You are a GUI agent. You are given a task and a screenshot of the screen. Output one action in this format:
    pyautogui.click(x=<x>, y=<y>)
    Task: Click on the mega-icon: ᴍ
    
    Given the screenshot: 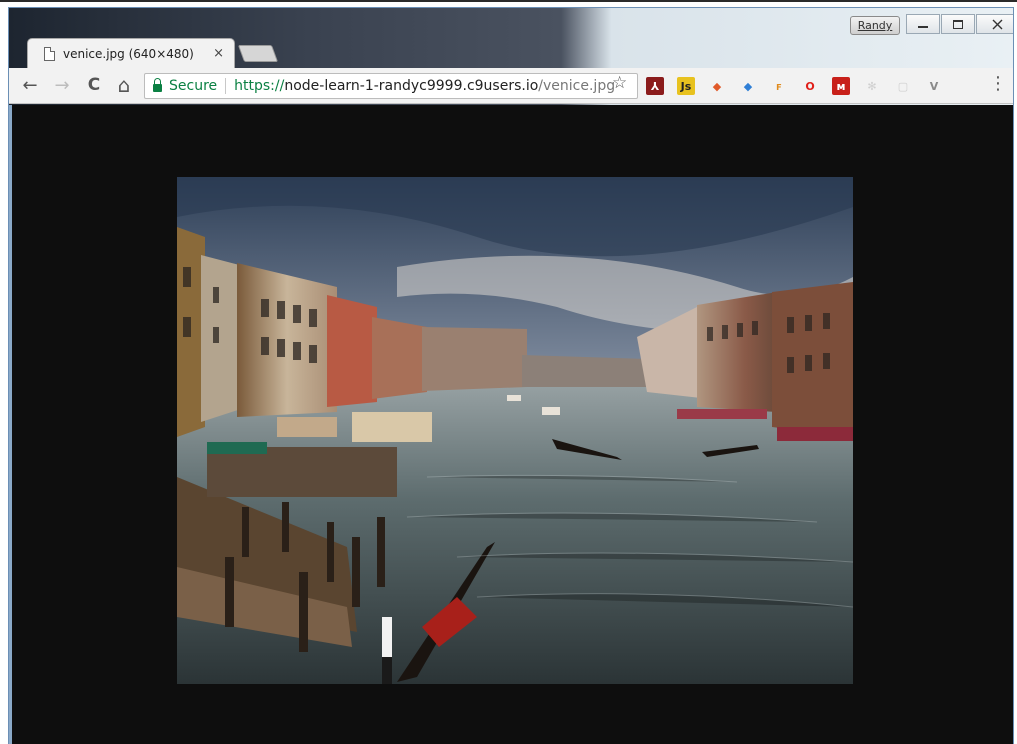 What is the action you would take?
    pyautogui.click(x=841, y=86)
    